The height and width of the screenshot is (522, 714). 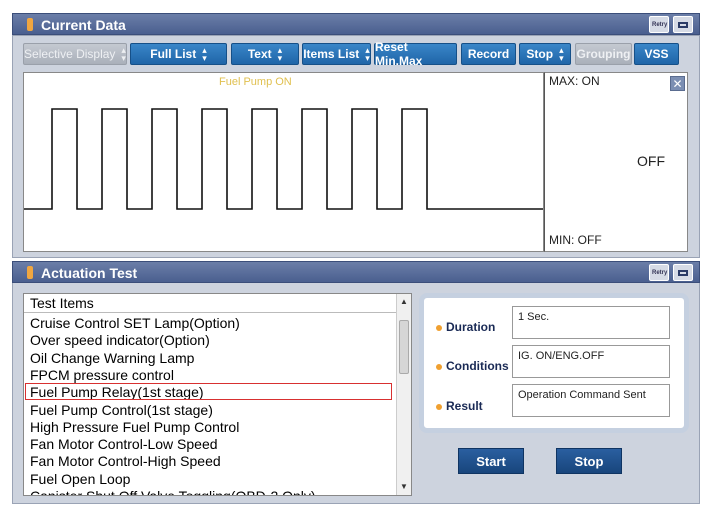 I want to click on result-value: Operation Command Sent, so click(x=591, y=400).